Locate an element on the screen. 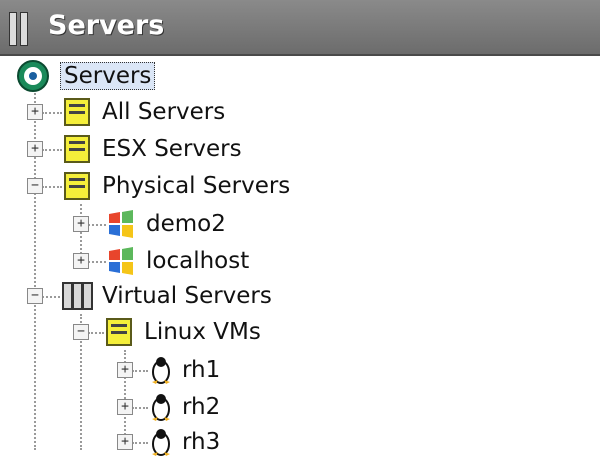 This screenshot has height=460, width=600. tree-node-label: Servers is located at coordinates (108, 76).